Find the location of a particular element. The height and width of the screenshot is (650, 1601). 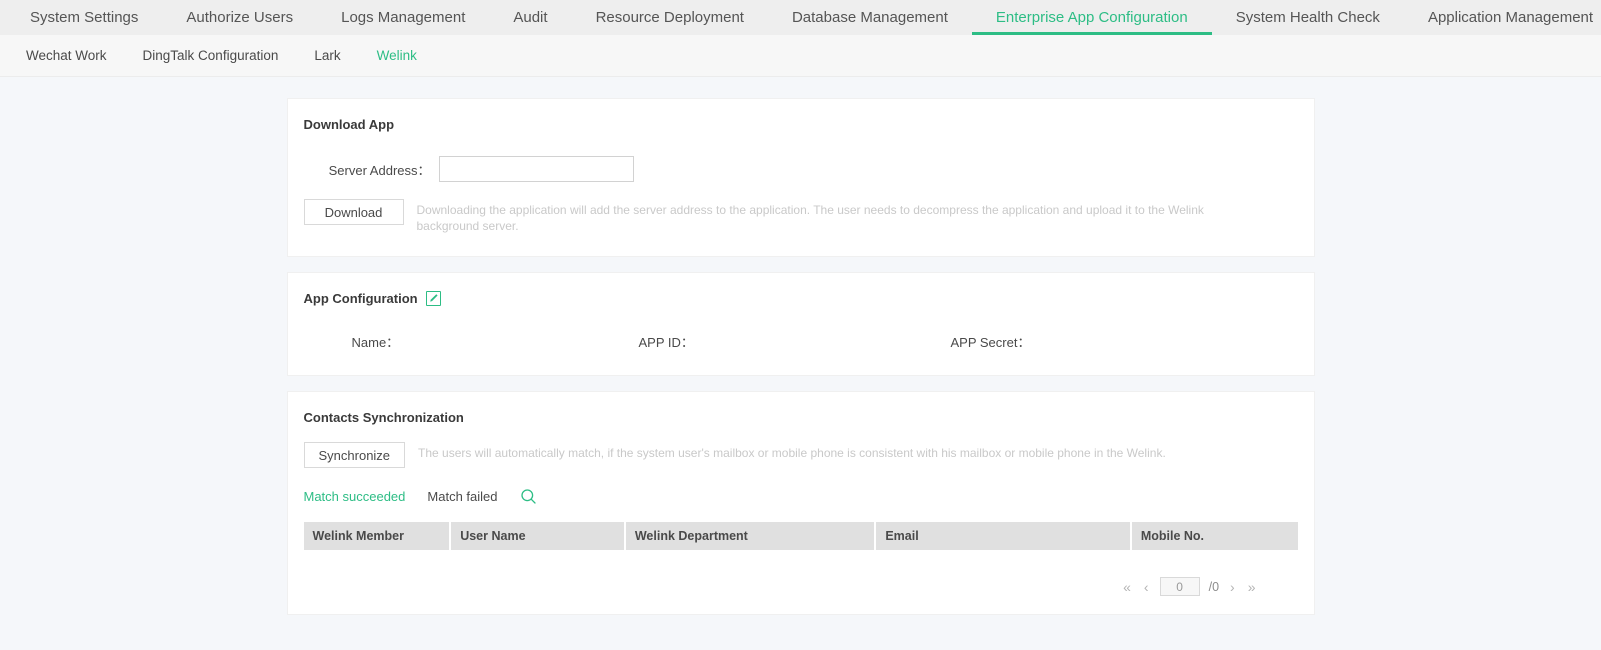

subnav-item-lark: Lark is located at coordinates (327, 55).